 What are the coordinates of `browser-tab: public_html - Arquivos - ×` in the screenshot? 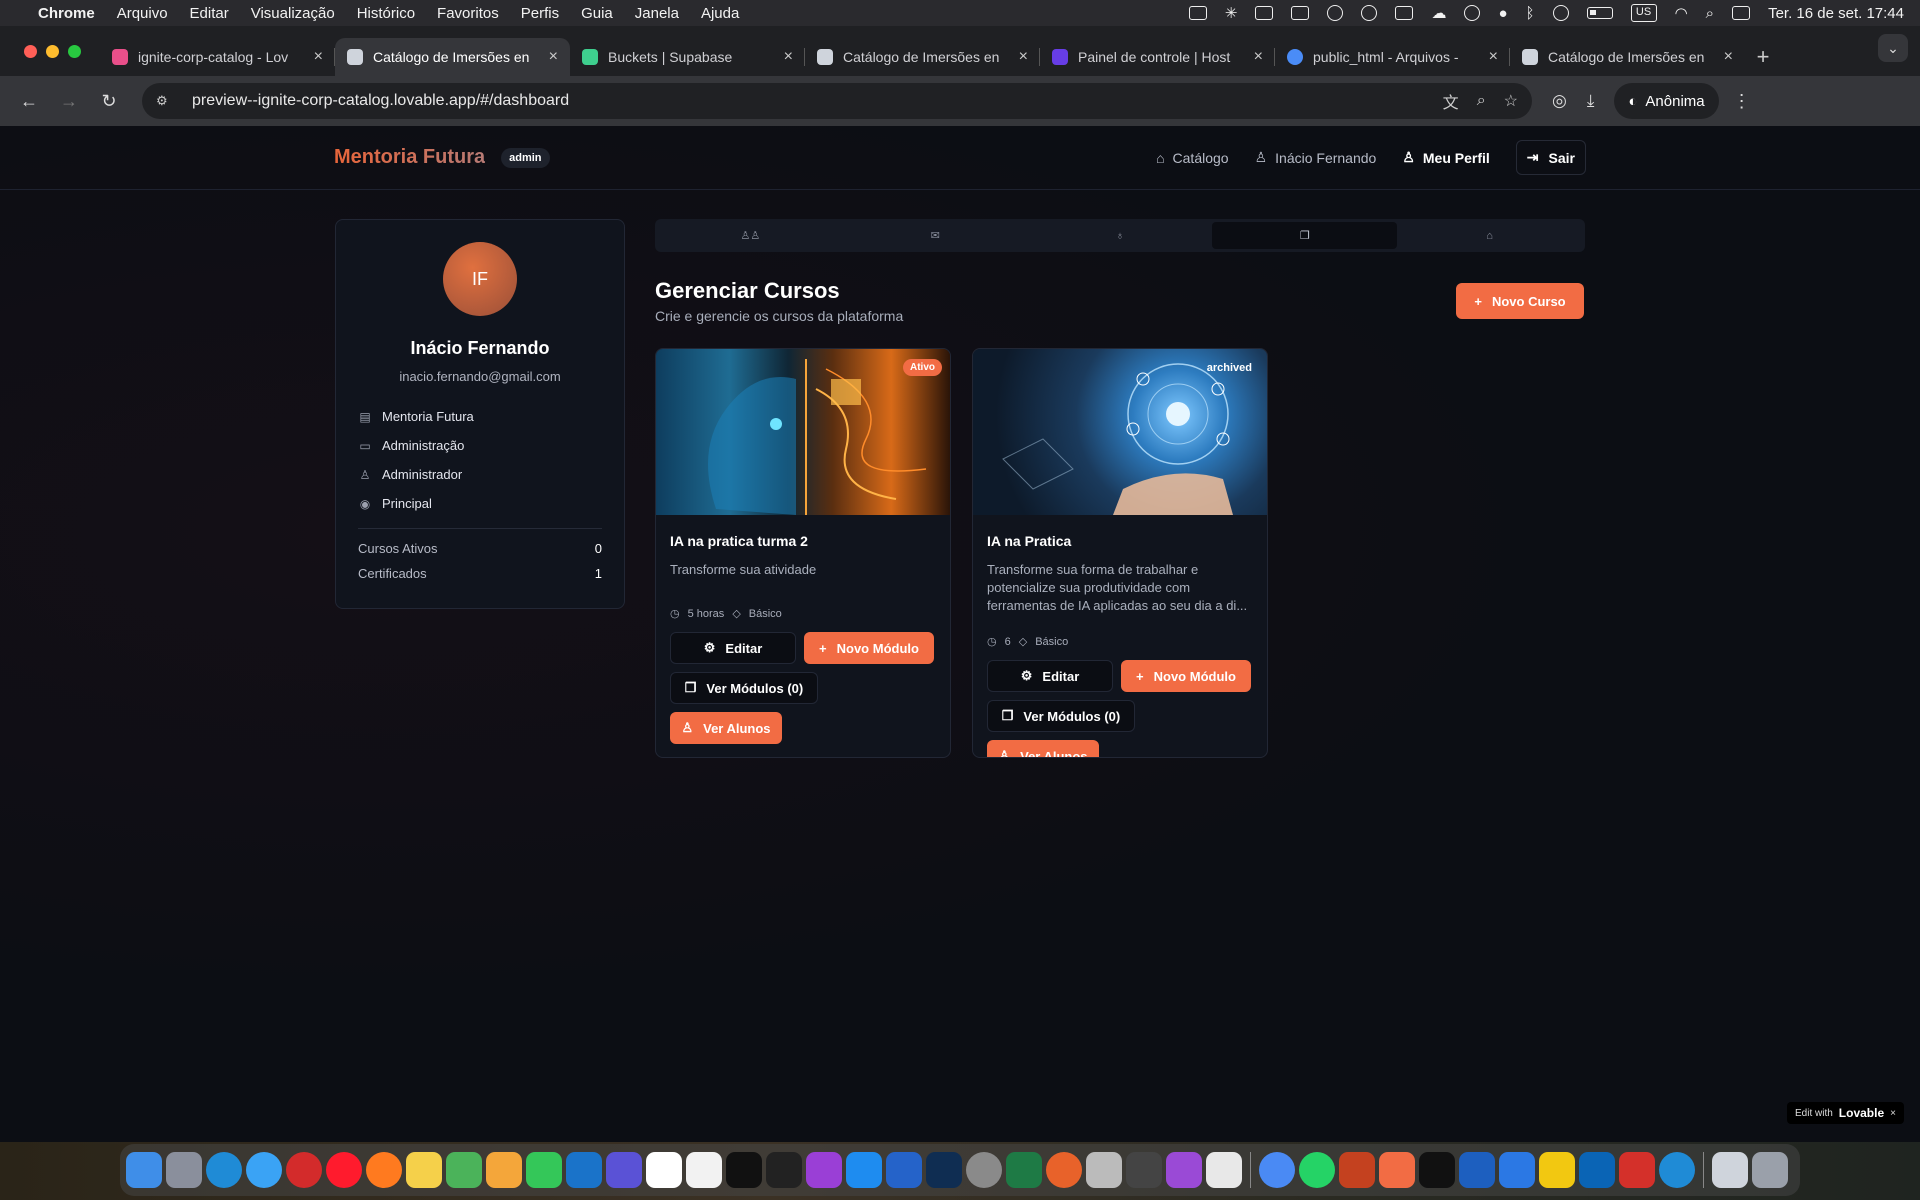 It's located at (1392, 57).